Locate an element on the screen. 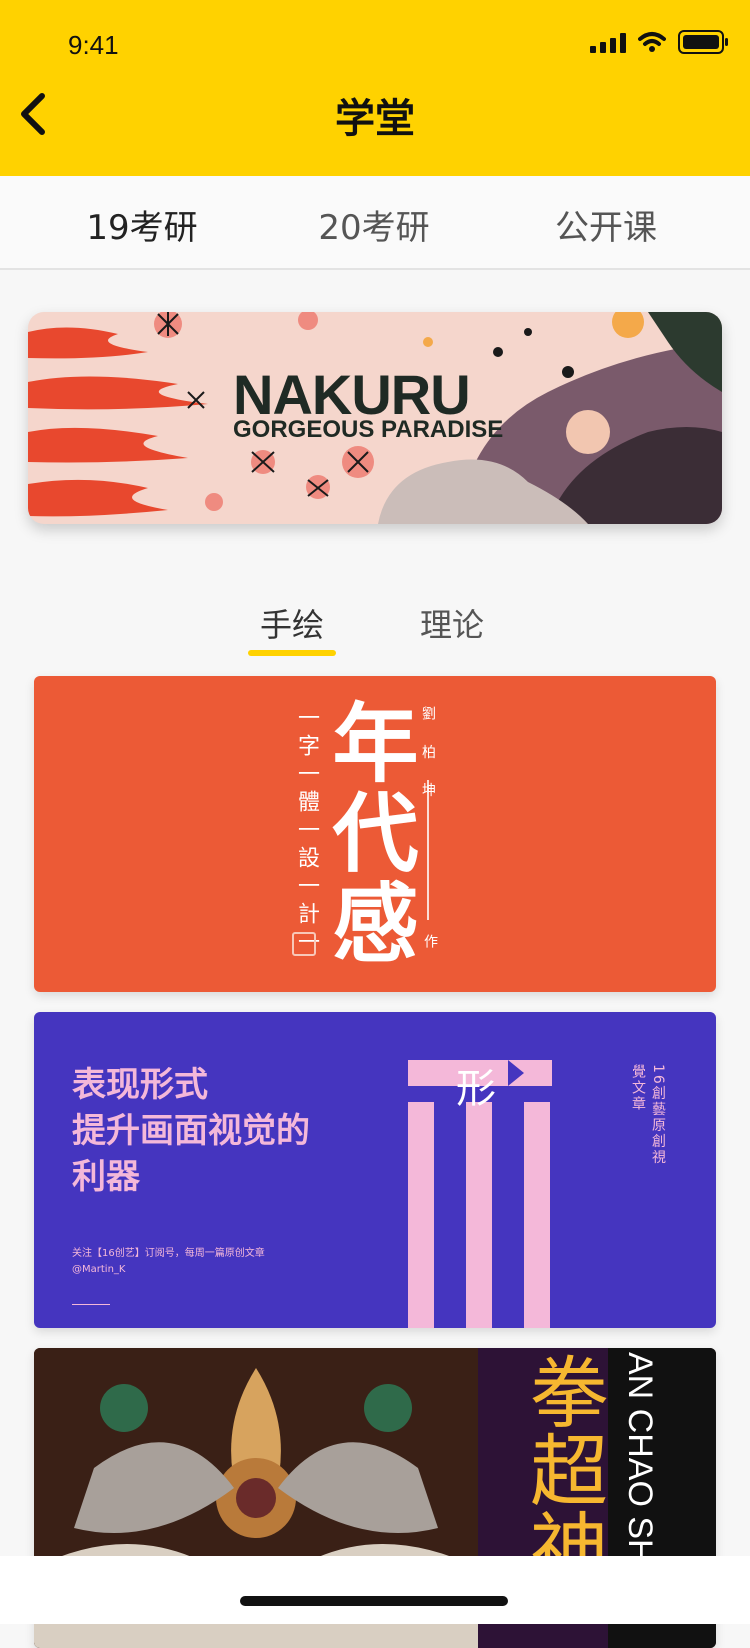 This screenshot has height=1648, width=750. card-heading-line: 利器 is located at coordinates (106, 1177).